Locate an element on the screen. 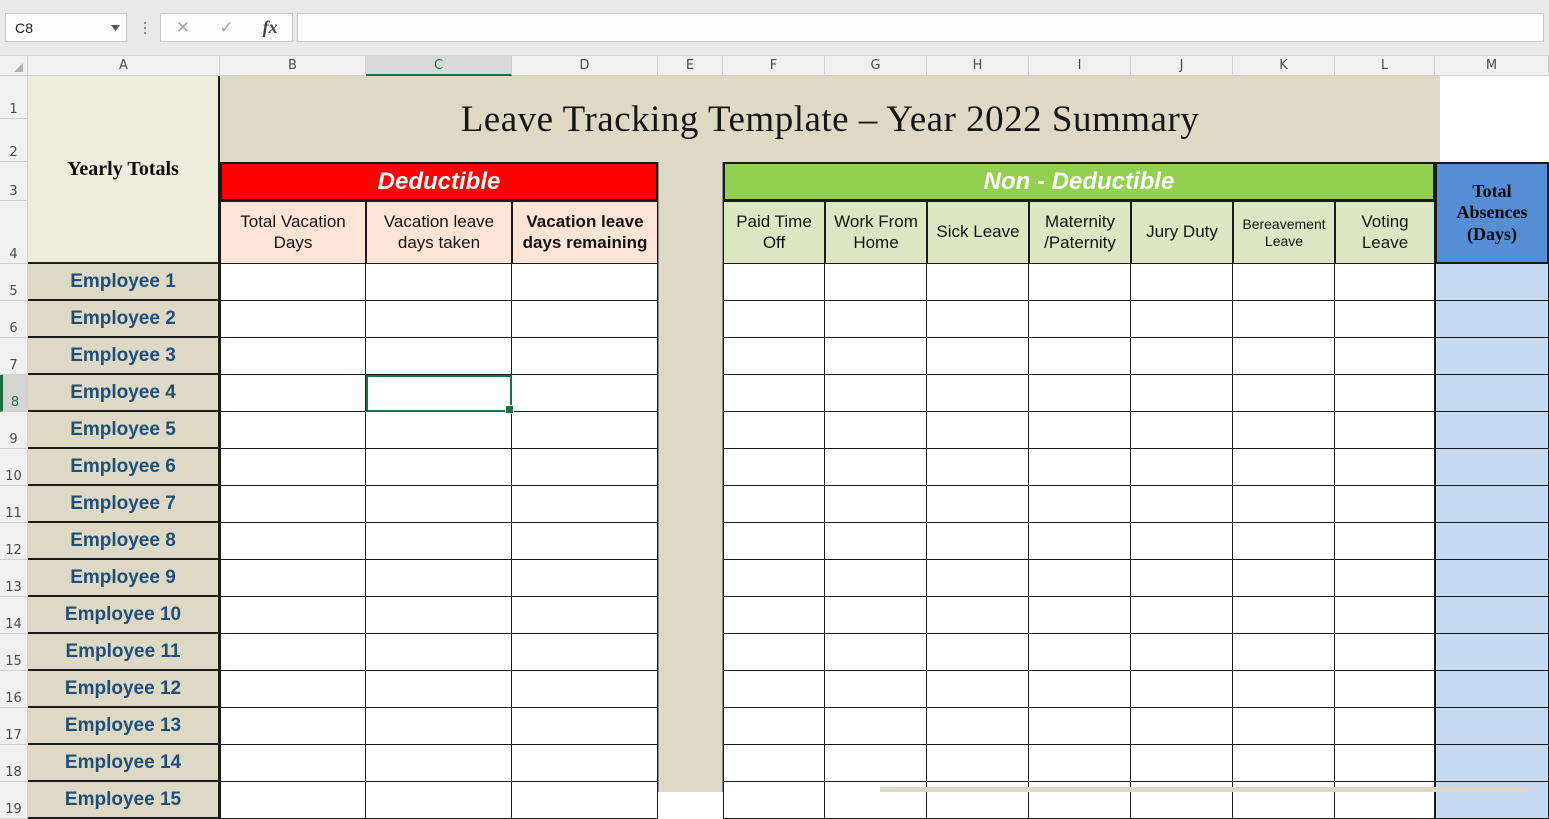 This screenshot has height=819, width=1549. data-cell-i11 is located at coordinates (1080, 504).